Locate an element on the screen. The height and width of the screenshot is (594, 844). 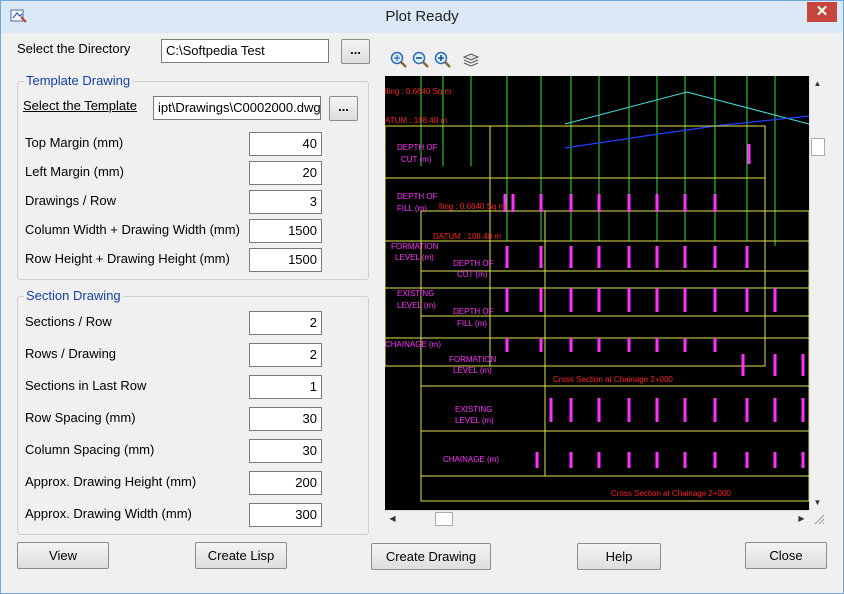
sections-per-row-label: Sections / Row is located at coordinates (68, 321).